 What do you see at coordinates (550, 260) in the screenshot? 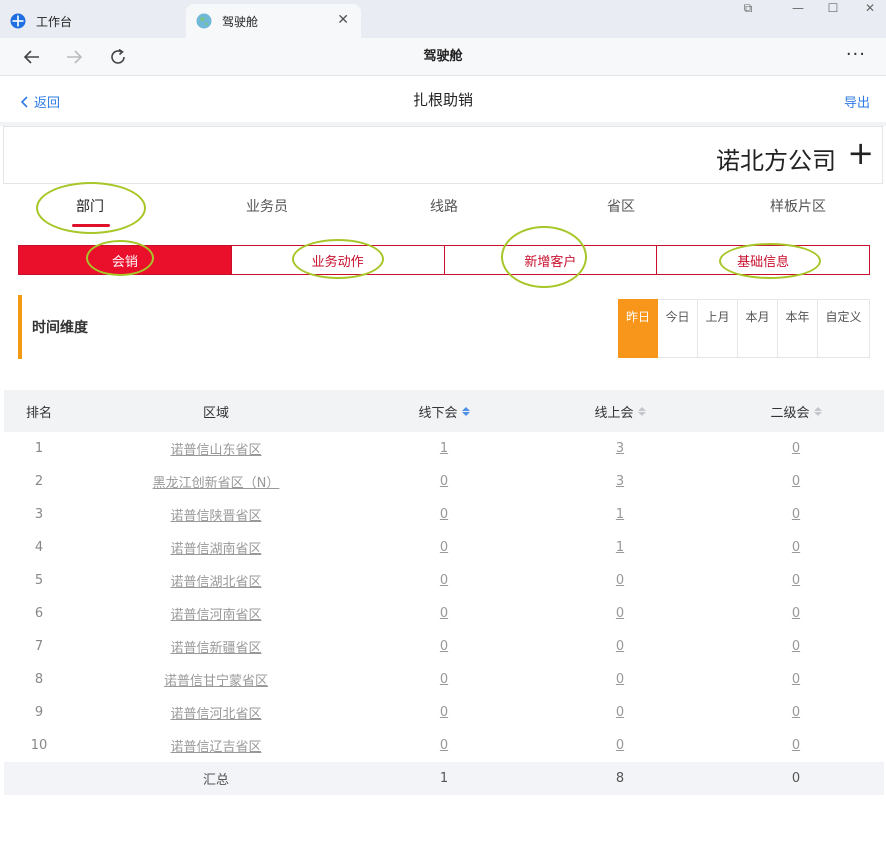
I see `segment-new-customers: 新增客户` at bounding box center [550, 260].